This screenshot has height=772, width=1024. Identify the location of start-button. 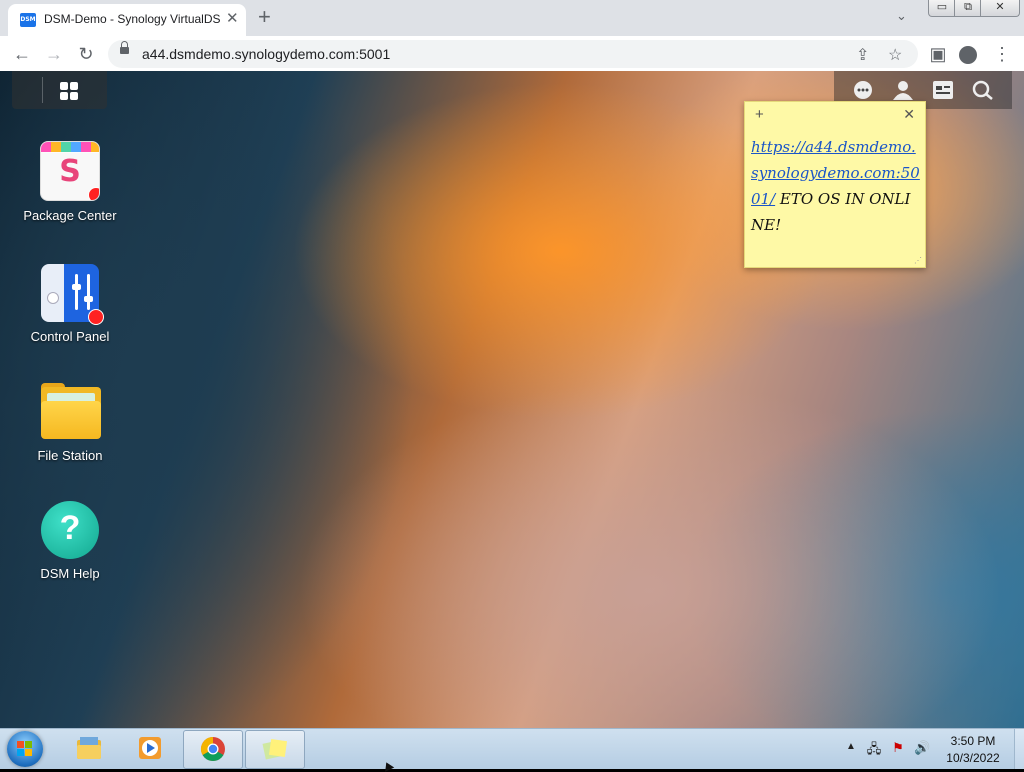
(25, 749).